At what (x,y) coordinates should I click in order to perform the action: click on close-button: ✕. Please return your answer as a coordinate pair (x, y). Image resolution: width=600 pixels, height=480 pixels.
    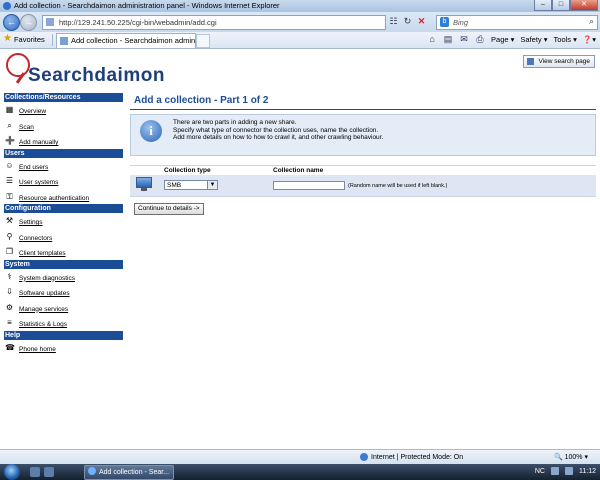
    Looking at the image, I should click on (584, 5).